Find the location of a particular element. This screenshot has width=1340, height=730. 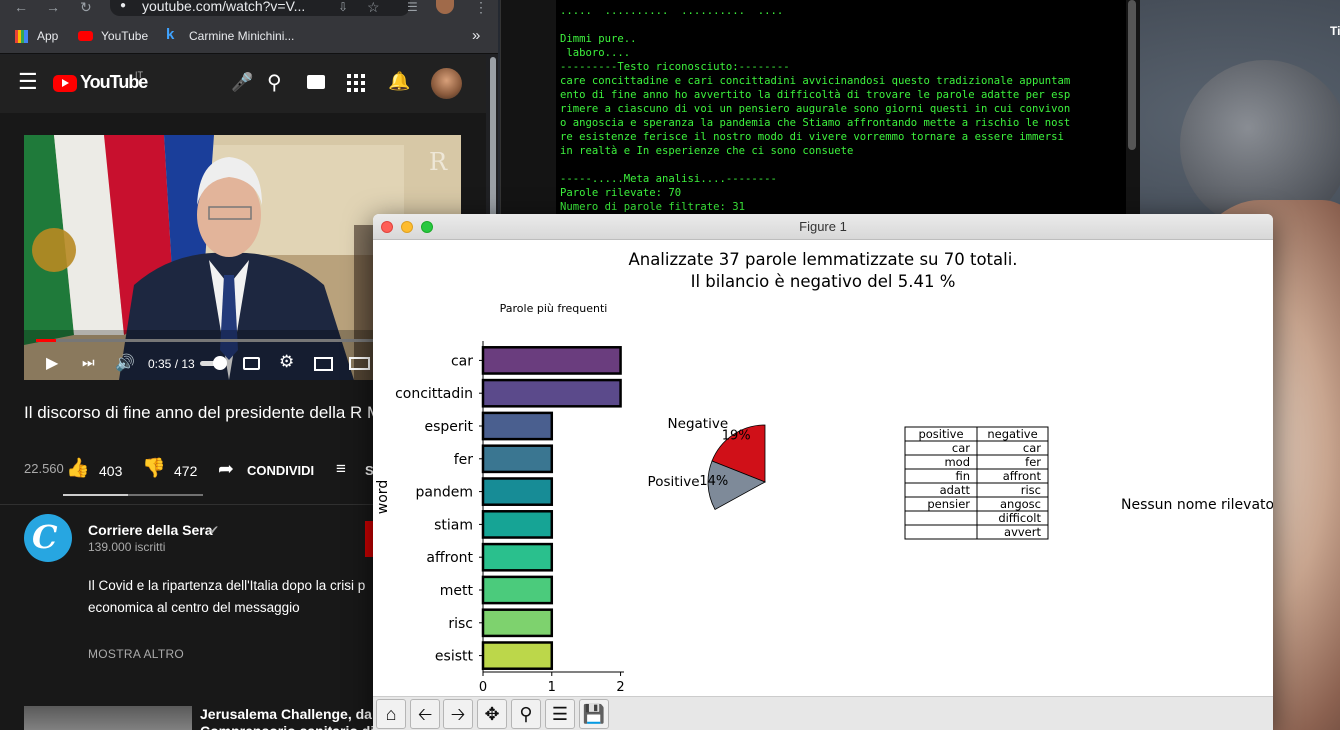

apps-icon is located at coordinates (21, 36).